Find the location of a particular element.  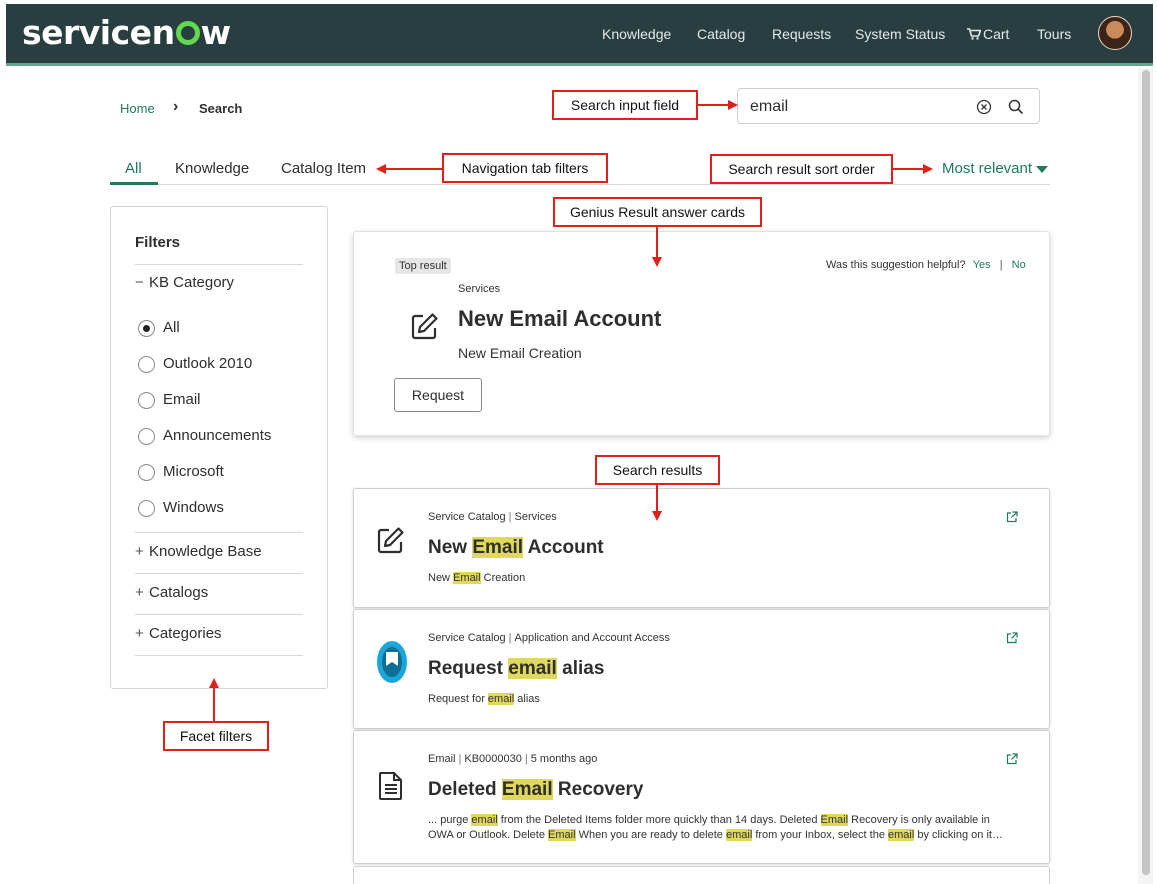

helpful-question: Was this suggestion helpful? is located at coordinates (896, 265).